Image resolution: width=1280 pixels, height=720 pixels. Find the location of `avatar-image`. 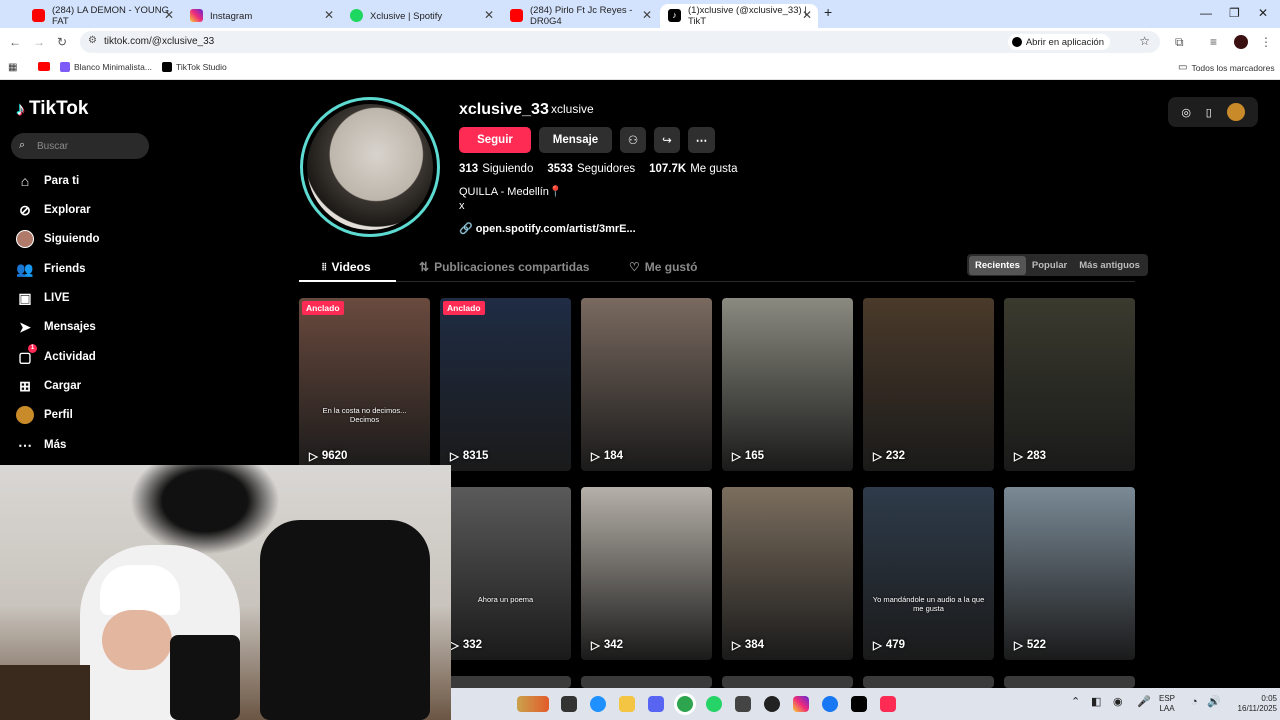

avatar-image is located at coordinates (370, 167).